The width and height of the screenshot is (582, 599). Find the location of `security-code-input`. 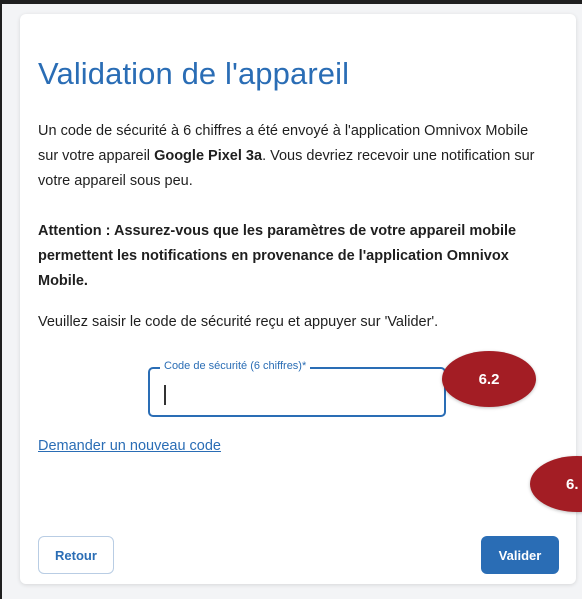

security-code-input is located at coordinates (297, 393).